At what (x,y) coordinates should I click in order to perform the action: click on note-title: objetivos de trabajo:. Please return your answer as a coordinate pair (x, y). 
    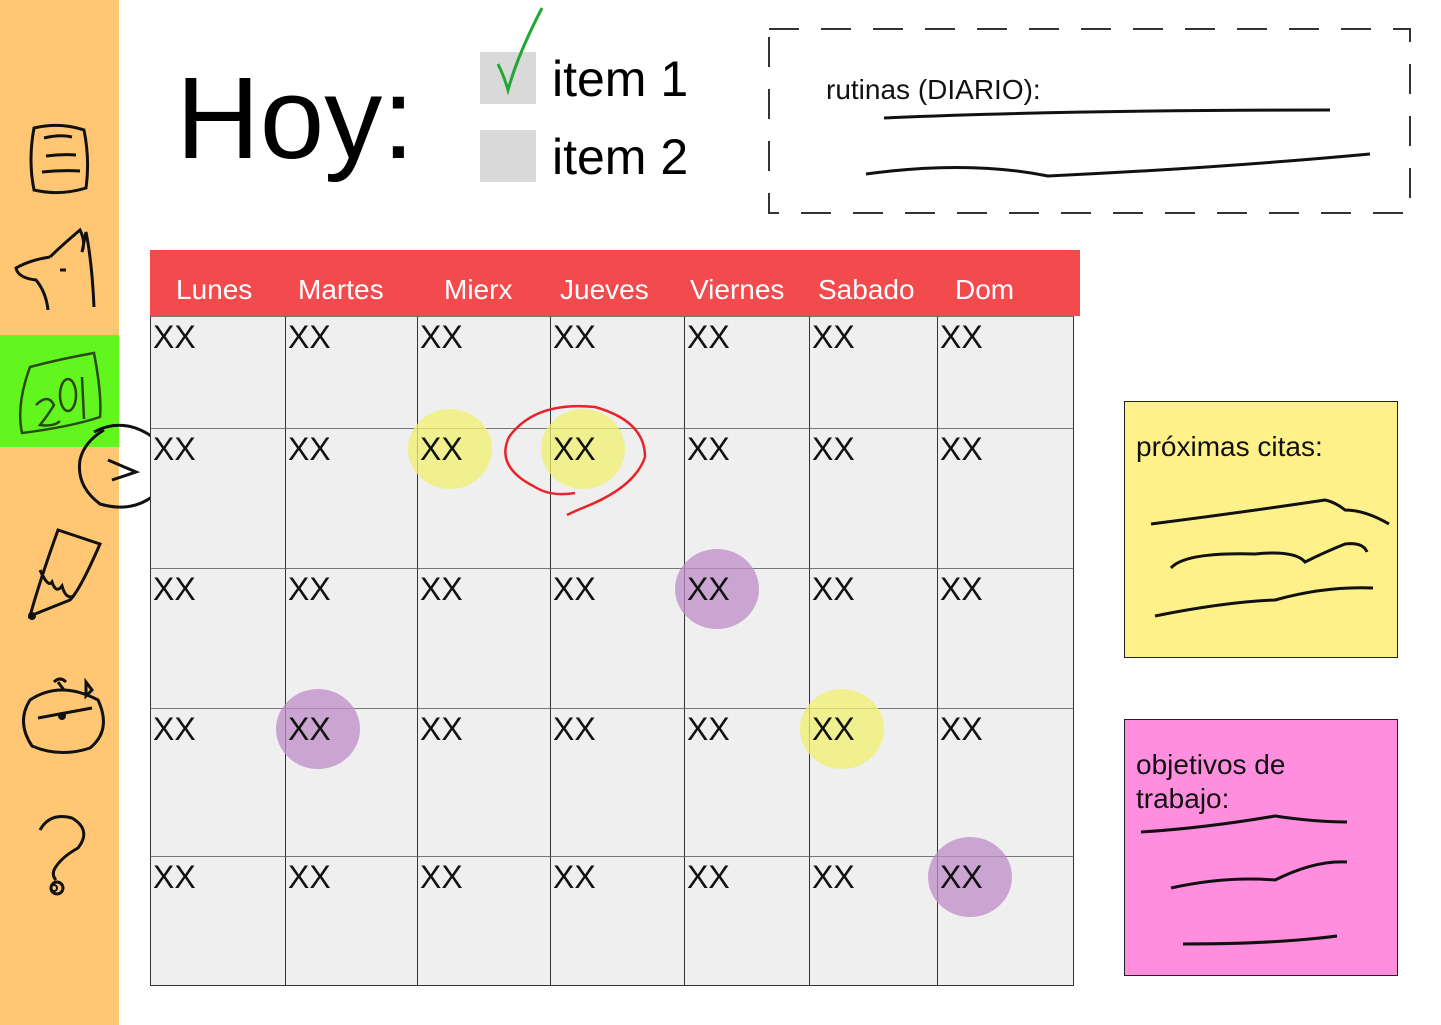
    Looking at the image, I should click on (1211, 781).